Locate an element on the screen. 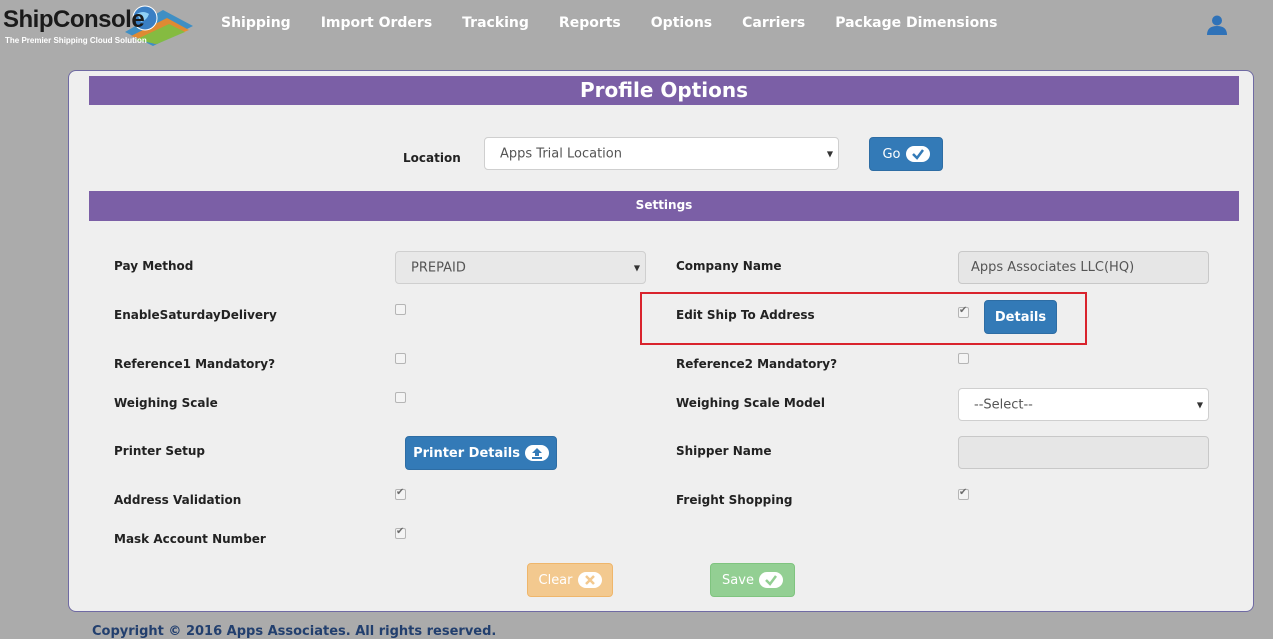  location-select-value: Apps Trial Location is located at coordinates (561, 153).